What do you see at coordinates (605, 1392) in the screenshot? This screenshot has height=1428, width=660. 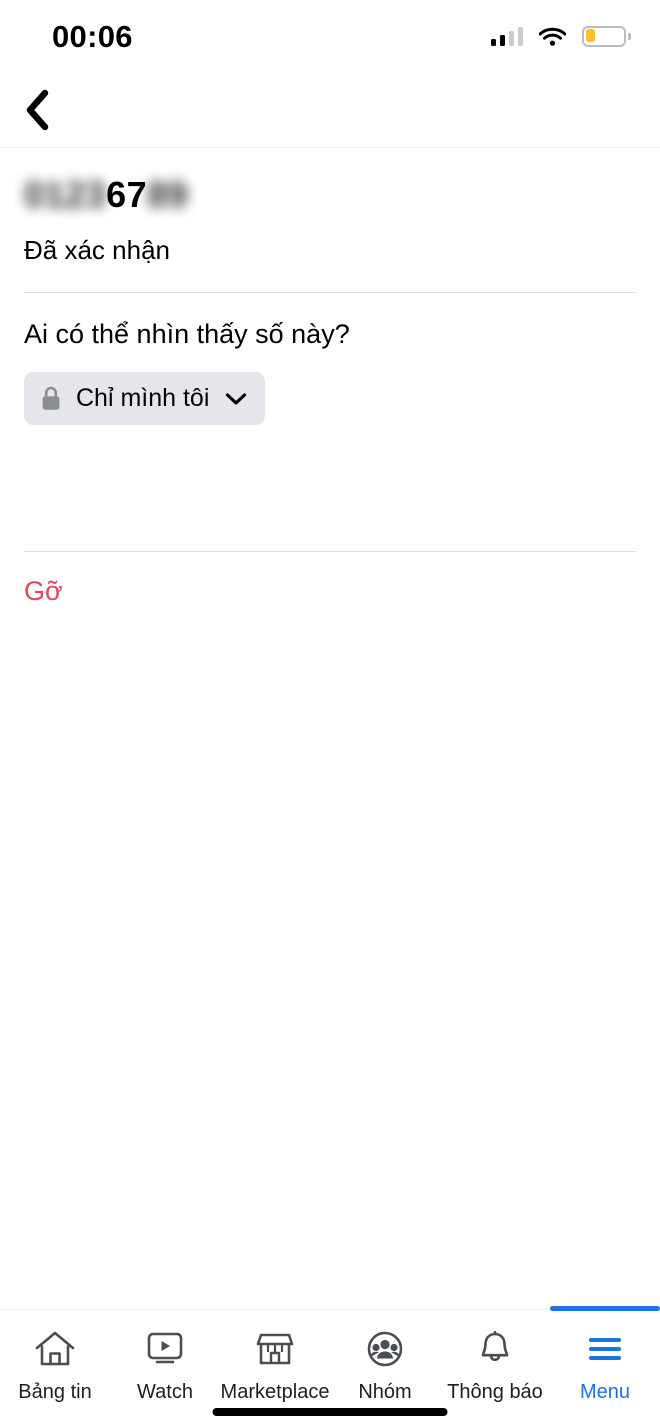 I see `tab-label: Menu` at bounding box center [605, 1392].